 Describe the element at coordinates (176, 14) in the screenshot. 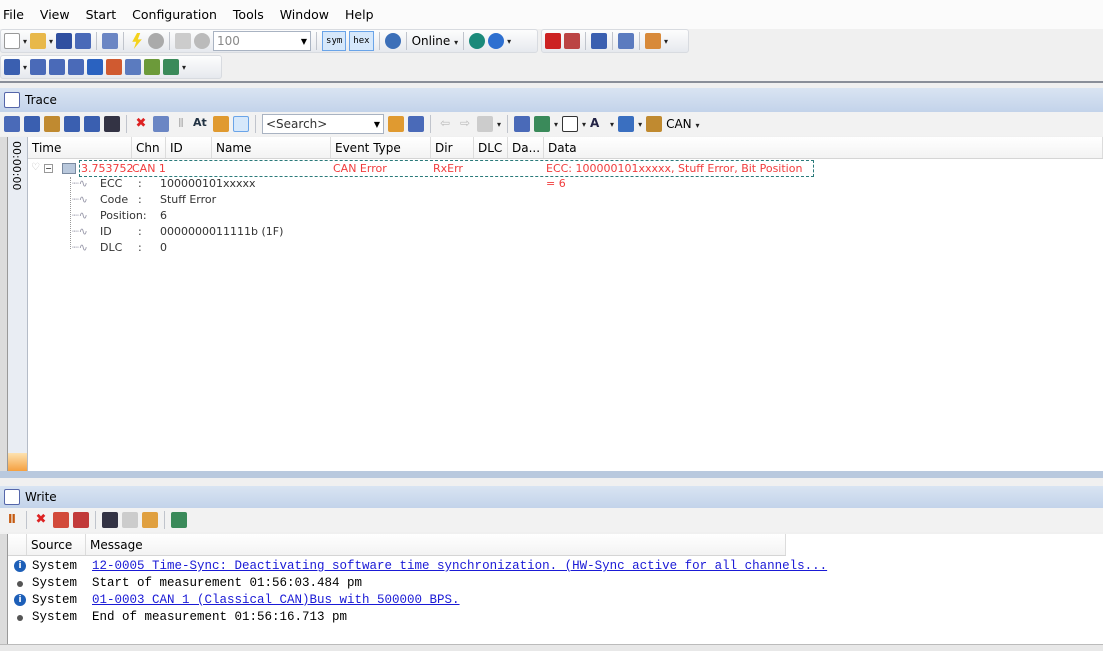

I see `menu-configuration: Configuration` at that location.